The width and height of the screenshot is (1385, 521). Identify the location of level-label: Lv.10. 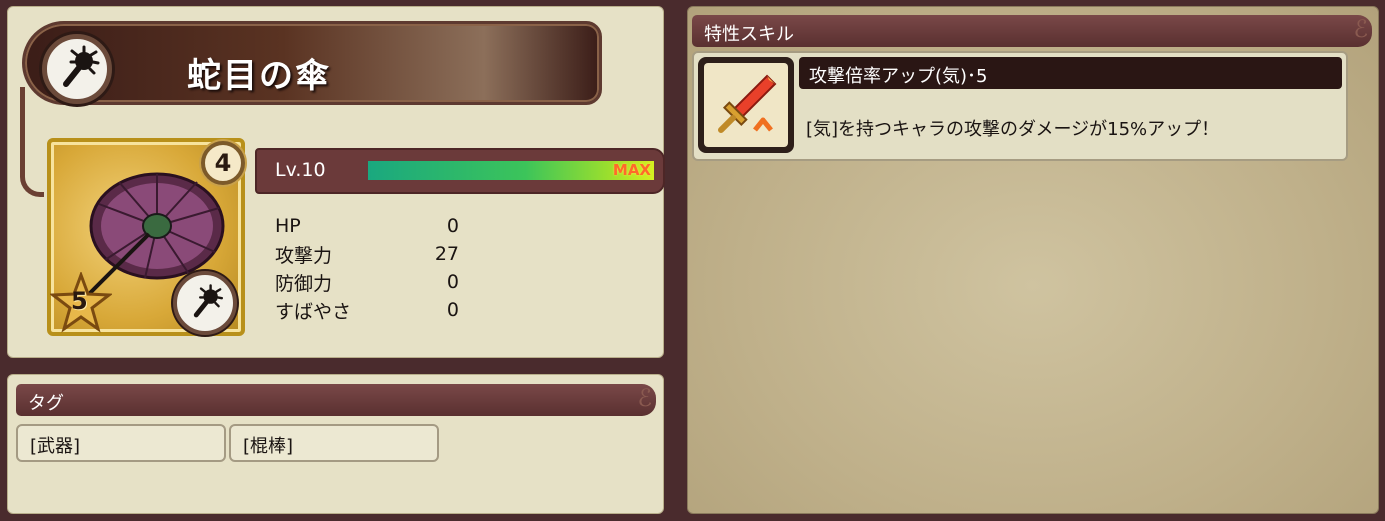
(300, 170).